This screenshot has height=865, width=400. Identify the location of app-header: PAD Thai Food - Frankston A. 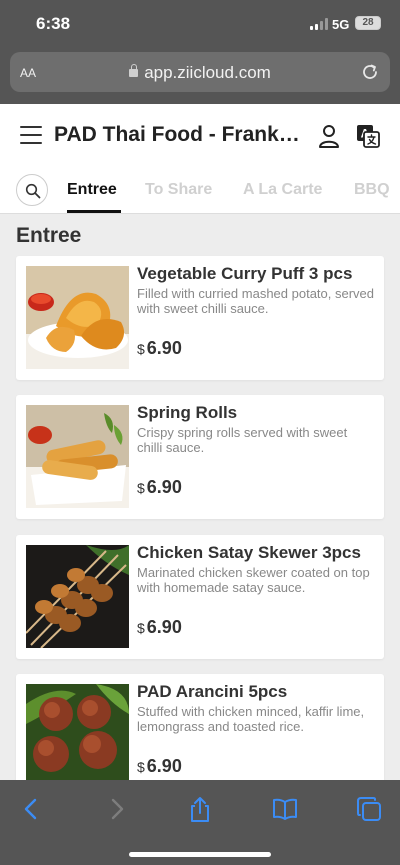
(200, 135).